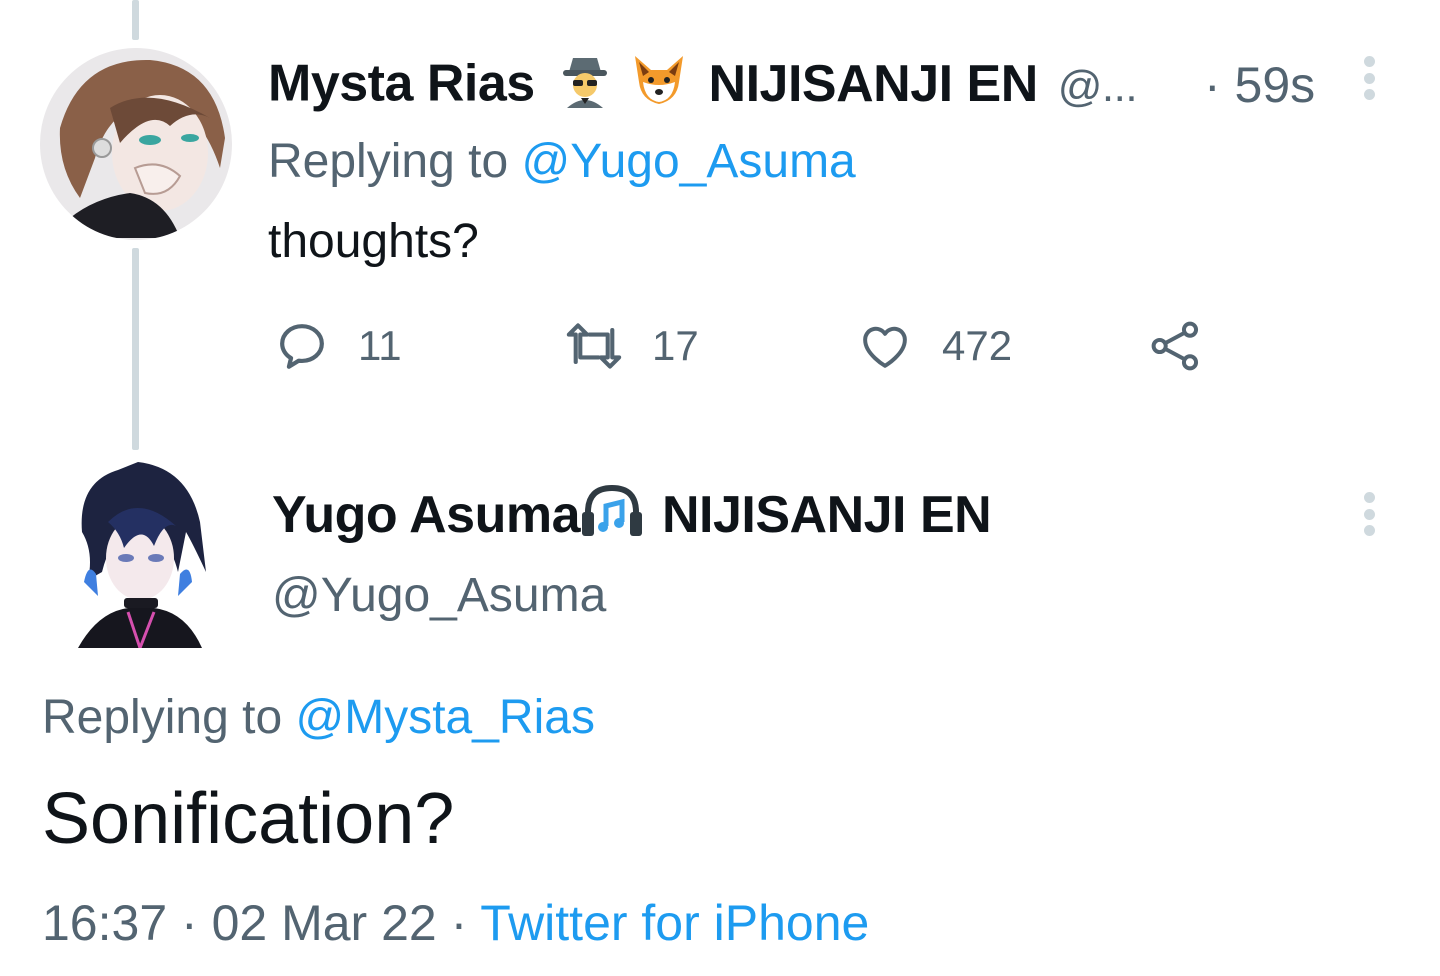 Image resolution: width=1440 pixels, height=976 pixels. I want to click on parent-org: NIJISANJI EN, so click(873, 83).